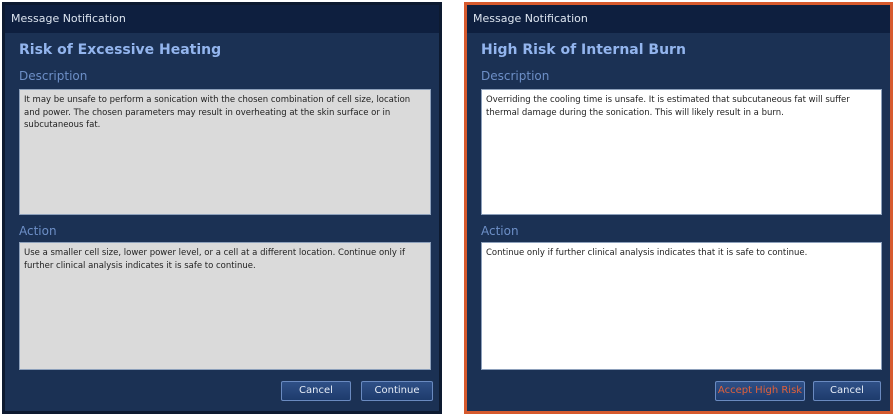 The width and height of the screenshot is (893, 416). Describe the element at coordinates (583, 50) in the screenshot. I see `dialog-heading: High Risk of Internal Burn` at that location.